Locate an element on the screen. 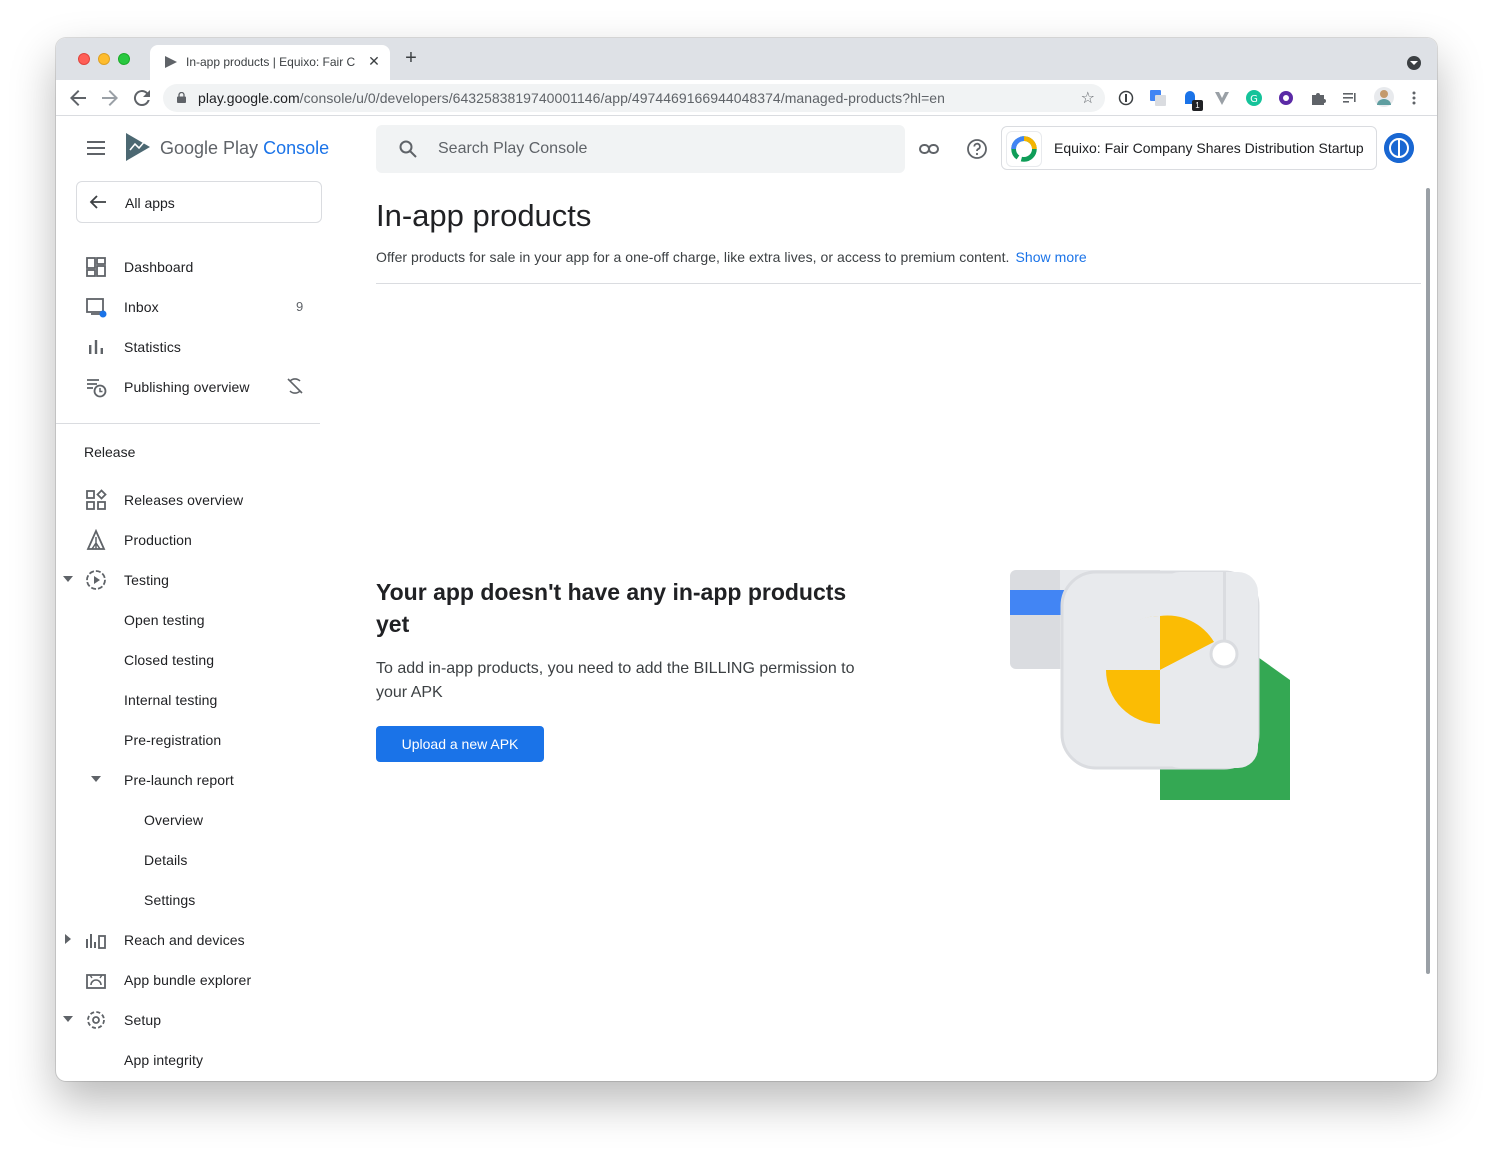 This screenshot has width=1493, height=1156. sidebar-item-app-bundle-explorer: App bundle explorer is located at coordinates (196, 980).